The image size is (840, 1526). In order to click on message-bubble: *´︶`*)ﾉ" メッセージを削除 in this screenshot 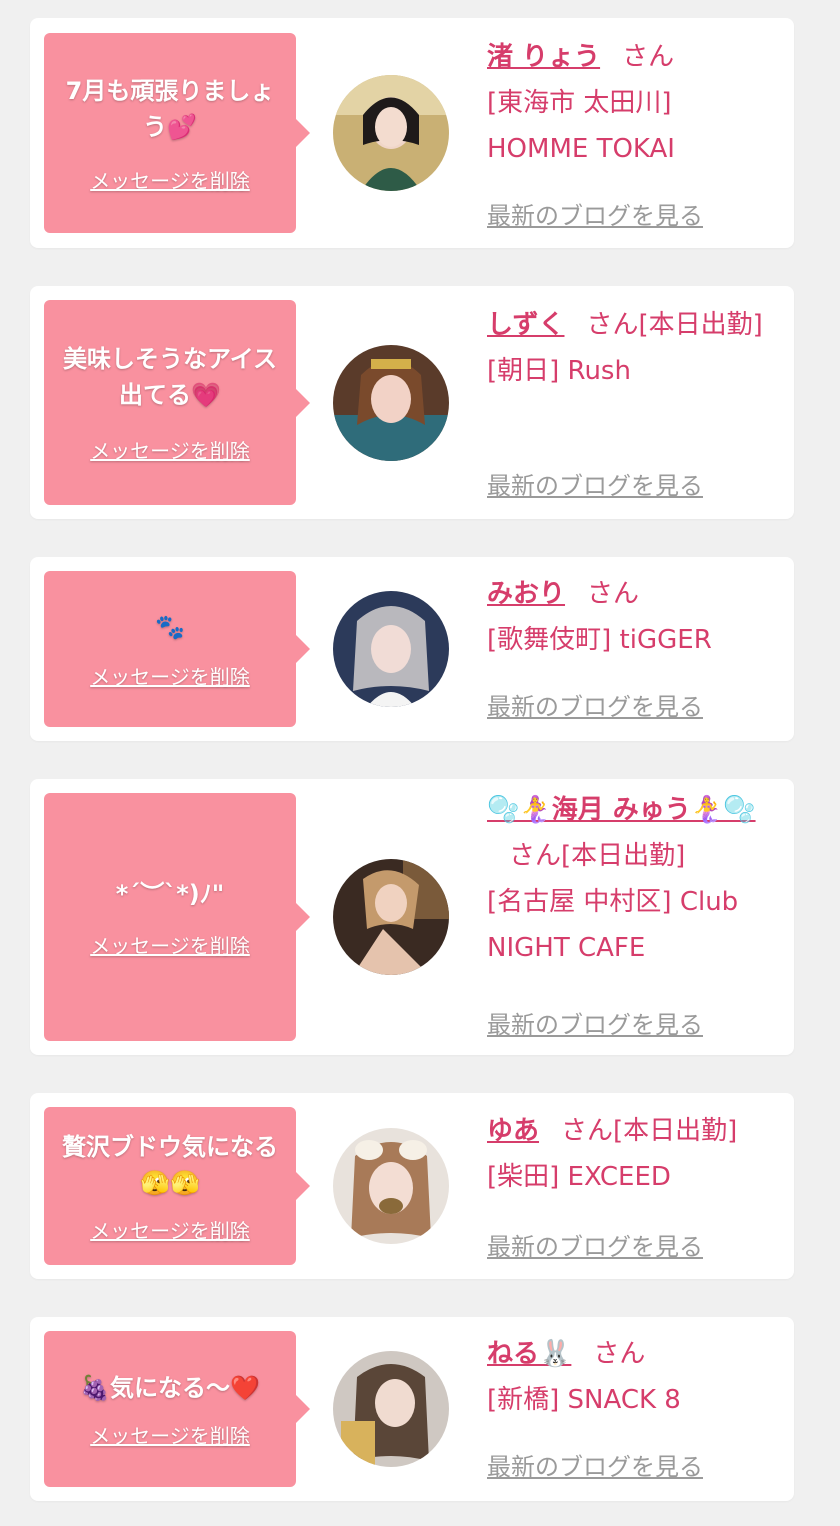, I will do `click(177, 917)`.